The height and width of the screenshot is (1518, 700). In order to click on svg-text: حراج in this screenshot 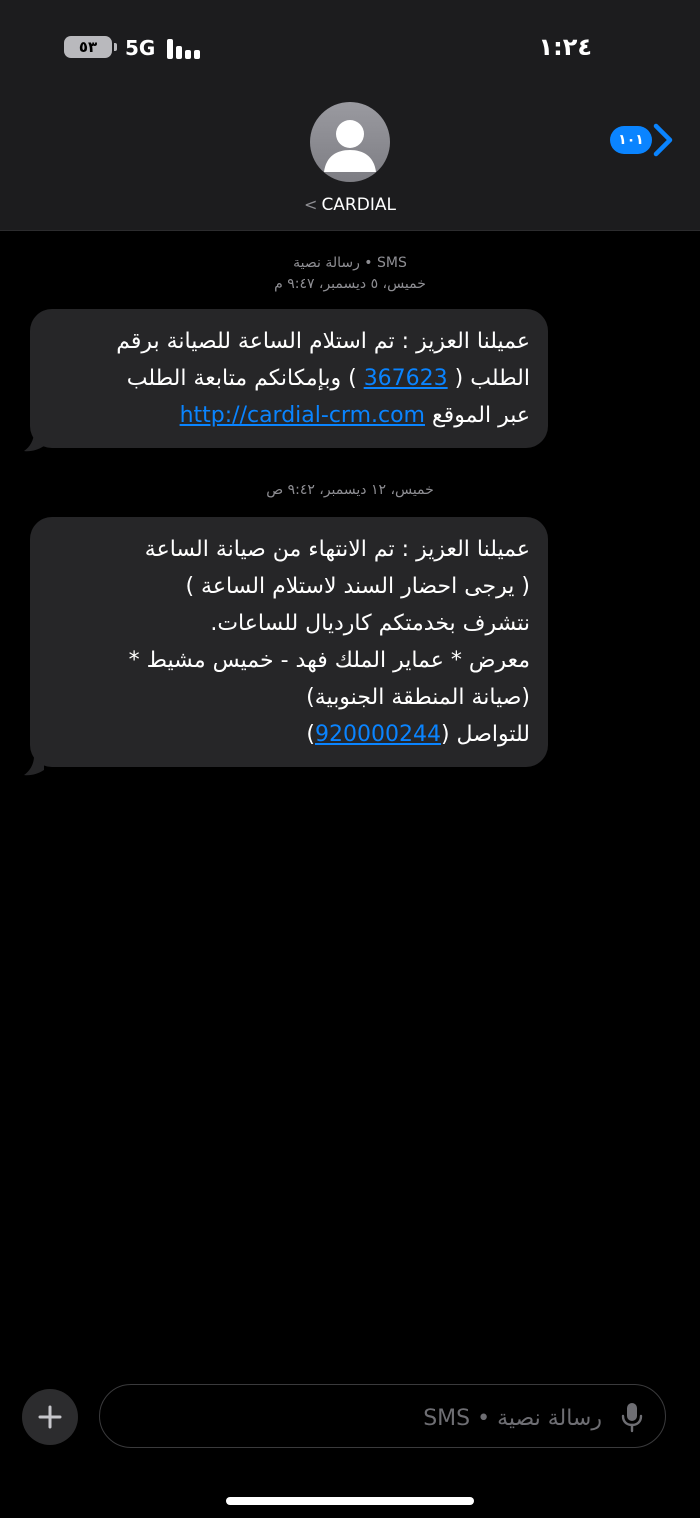, I will do `click(679, 1492)`.